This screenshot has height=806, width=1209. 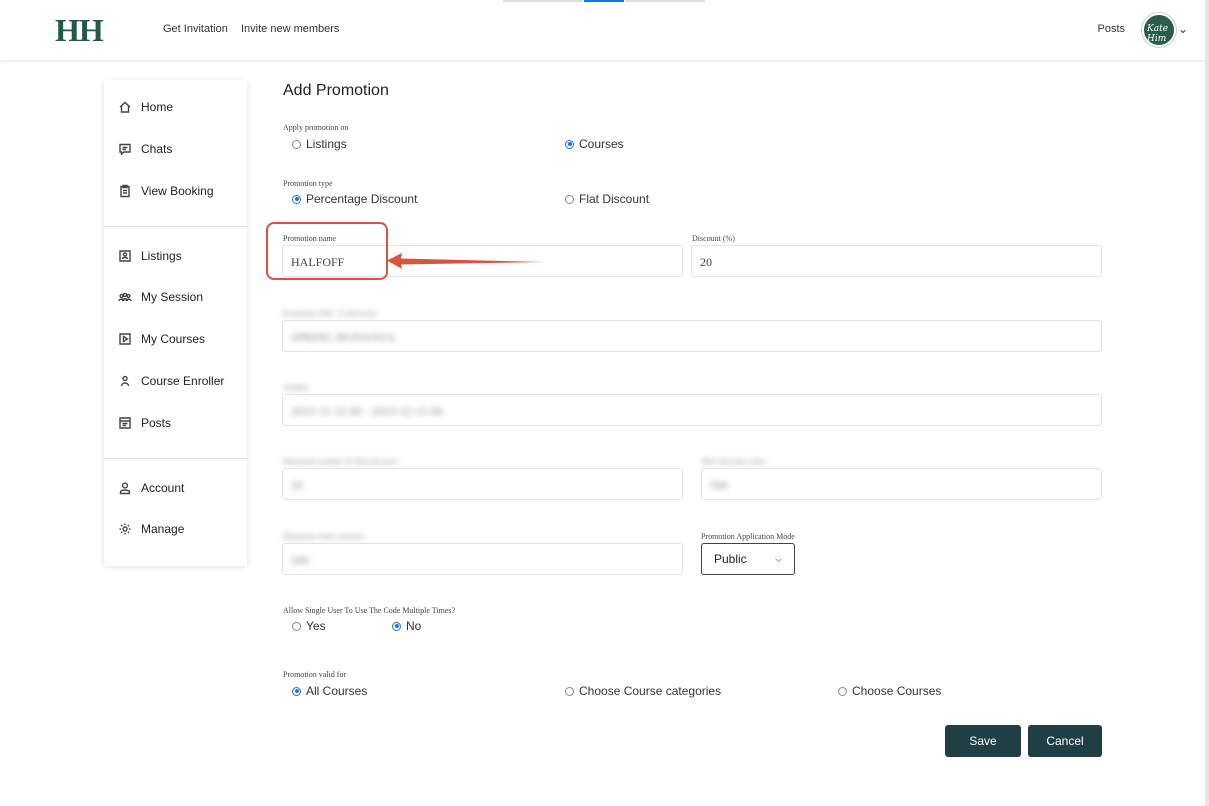 What do you see at coordinates (482, 484) in the screenshot?
I see `max-users-input: 20` at bounding box center [482, 484].